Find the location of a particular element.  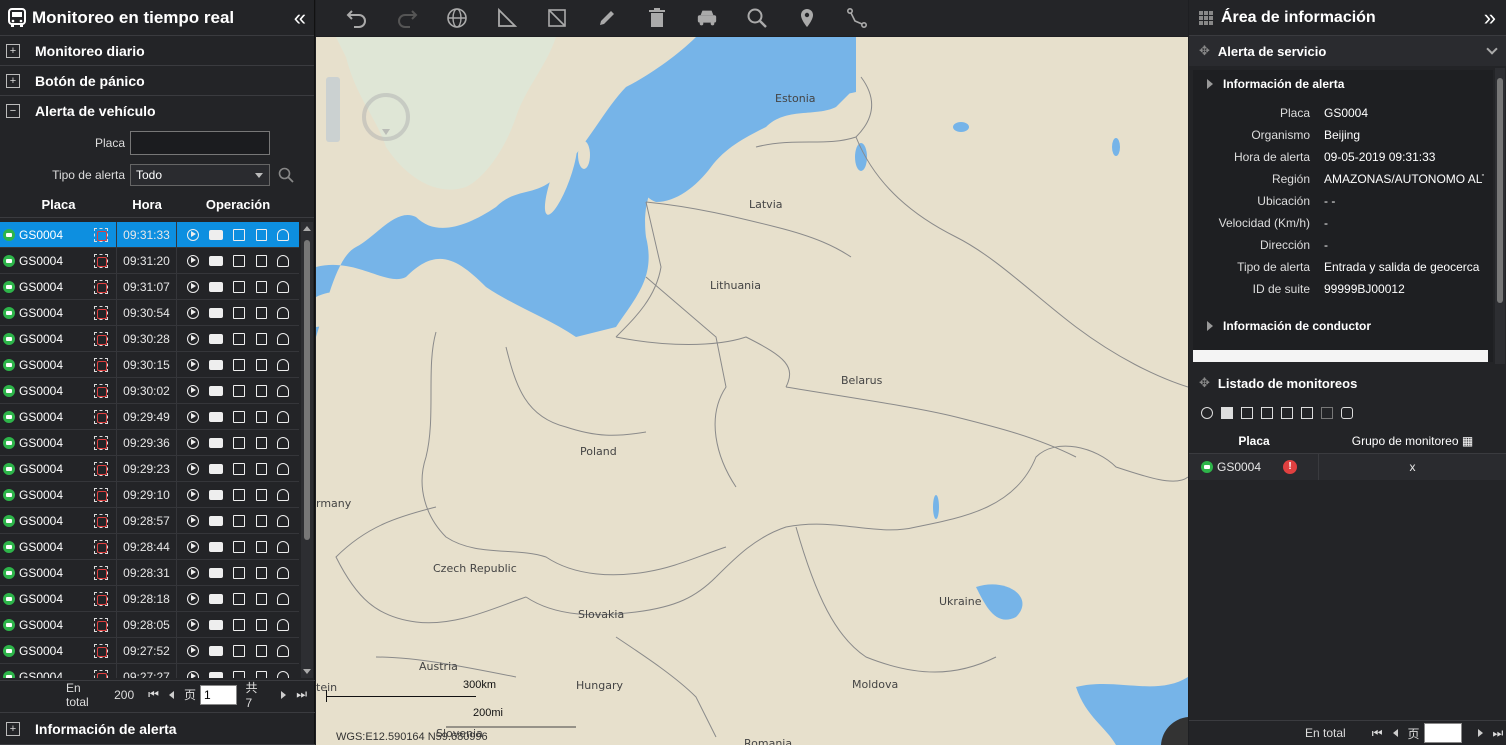

undo-icon is located at coordinates (357, 18).